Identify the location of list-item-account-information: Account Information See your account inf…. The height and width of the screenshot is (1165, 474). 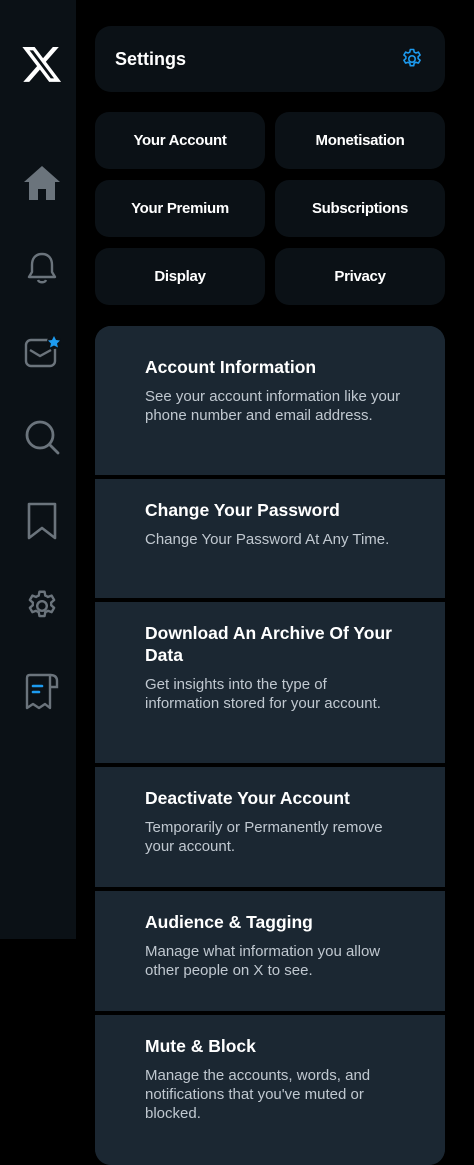
(270, 400).